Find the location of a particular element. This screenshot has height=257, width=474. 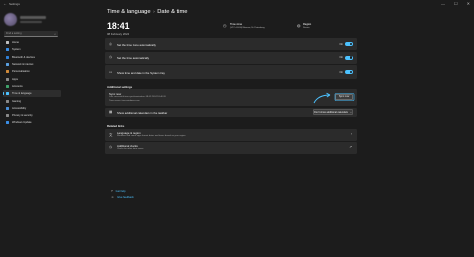

sidebar-item-time-language: Time & language is located at coordinates (32, 94).